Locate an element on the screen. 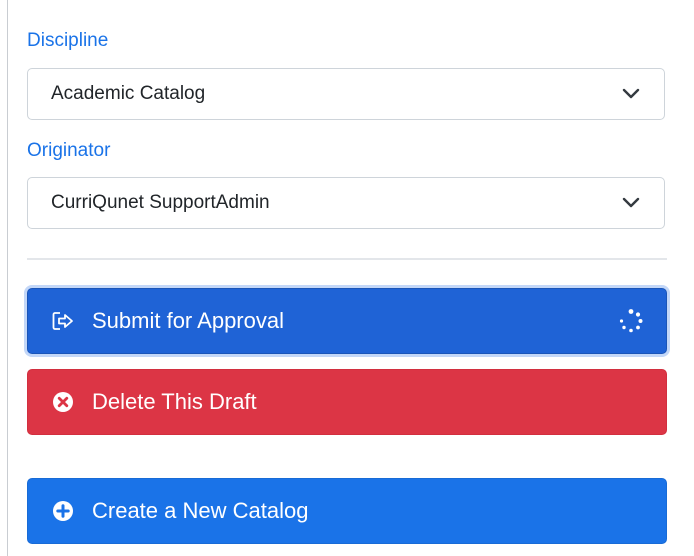  panel-border is located at coordinates (7, 278).